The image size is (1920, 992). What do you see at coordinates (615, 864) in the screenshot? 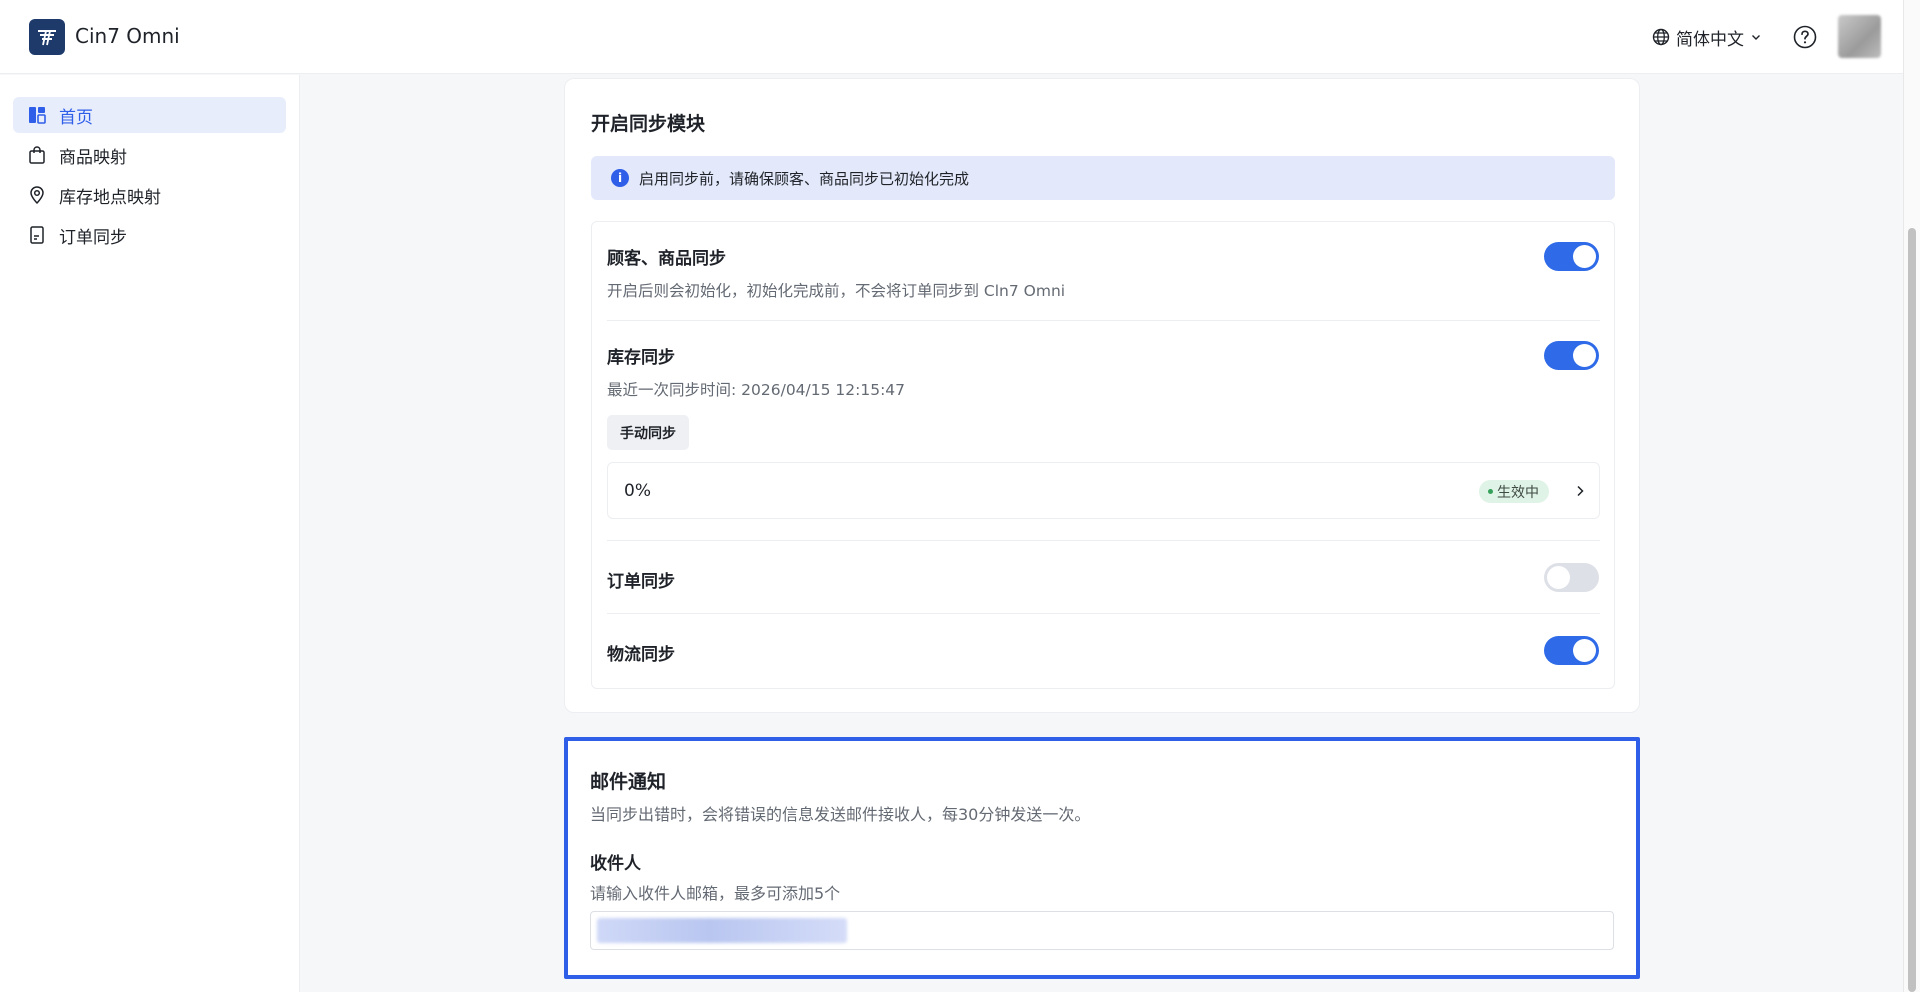
I see `recipient-label: 收件人` at bounding box center [615, 864].